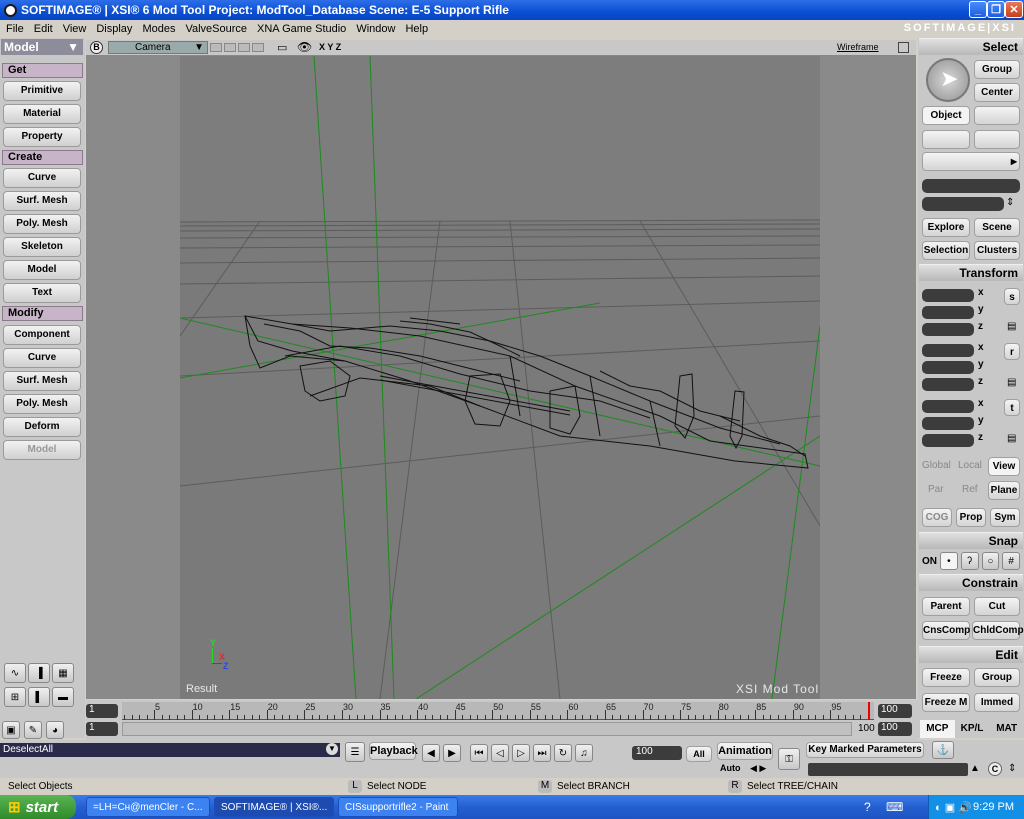 This screenshot has width=1024, height=819. I want to click on primitive-button: Primitive, so click(42, 91).